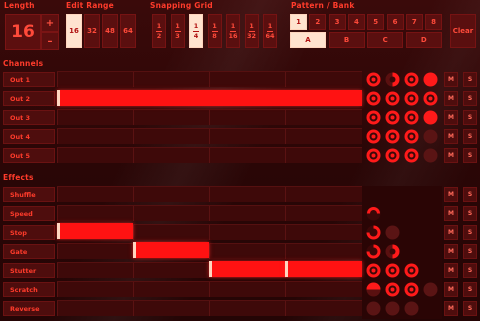 The height and width of the screenshot is (321, 480). What do you see at coordinates (159, 31) in the screenshot?
I see `snap-button-1-2: 12` at bounding box center [159, 31].